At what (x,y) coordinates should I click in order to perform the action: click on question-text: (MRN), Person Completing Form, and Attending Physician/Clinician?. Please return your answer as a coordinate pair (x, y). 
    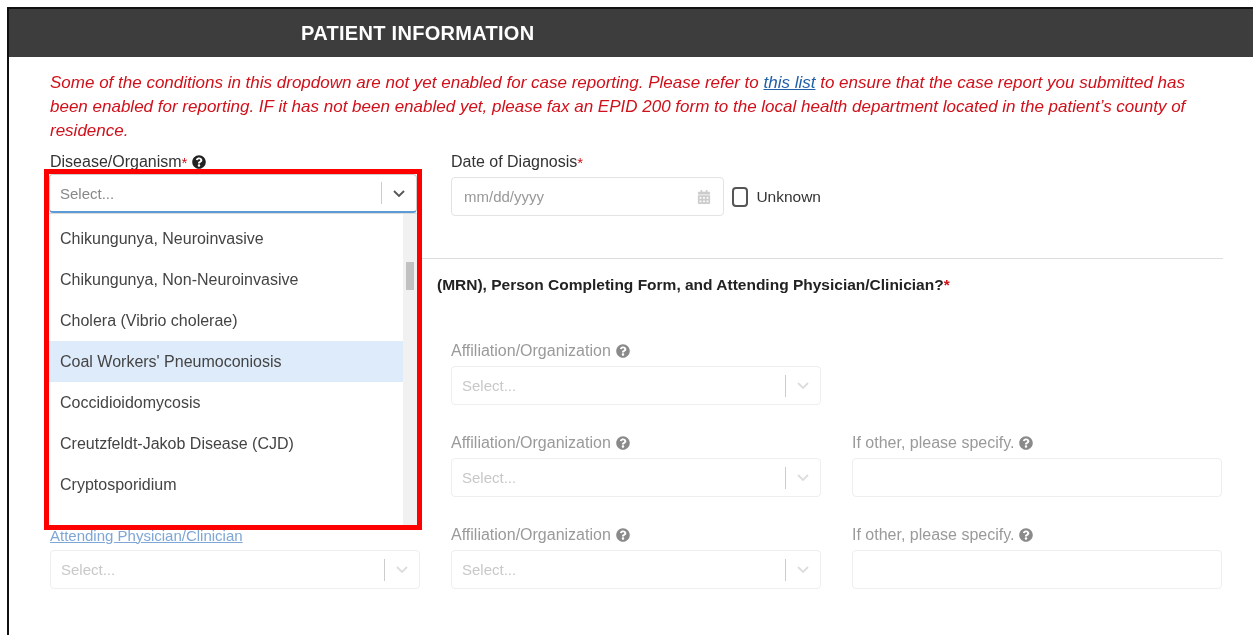
    Looking at the image, I should click on (690, 285).